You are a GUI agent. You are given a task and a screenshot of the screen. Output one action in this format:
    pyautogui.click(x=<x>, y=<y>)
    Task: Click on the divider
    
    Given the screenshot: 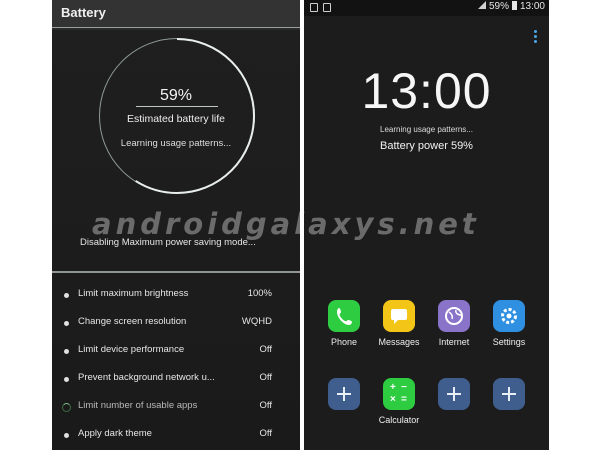 What is the action you would take?
    pyautogui.click(x=176, y=272)
    